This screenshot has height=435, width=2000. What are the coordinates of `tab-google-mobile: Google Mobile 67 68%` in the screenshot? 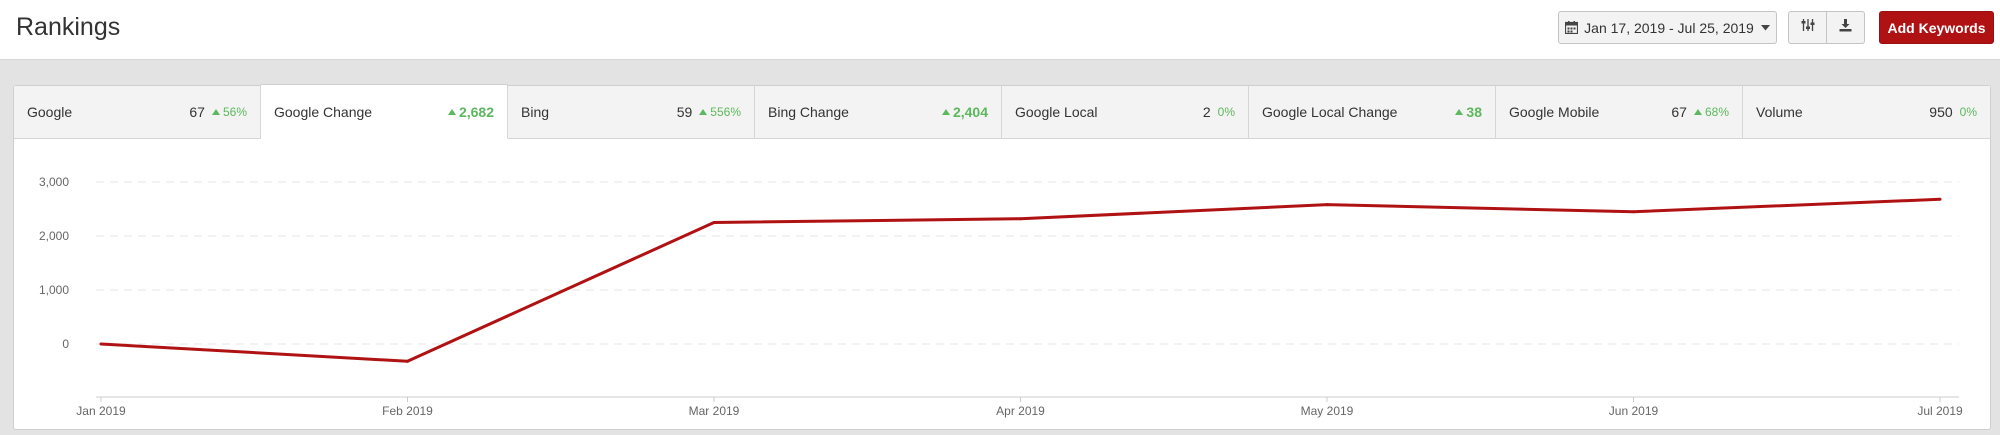 It's located at (1619, 112).